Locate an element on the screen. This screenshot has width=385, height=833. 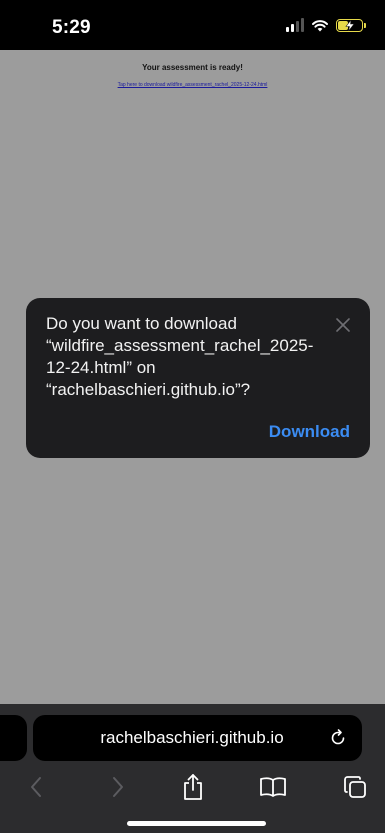
forward-icon is located at coordinates (118, 787).